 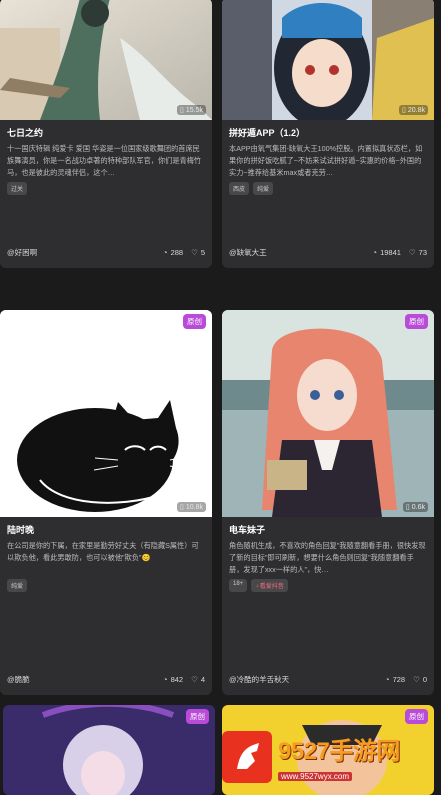 I want to click on author-name: @脆脆, so click(x=81, y=679).